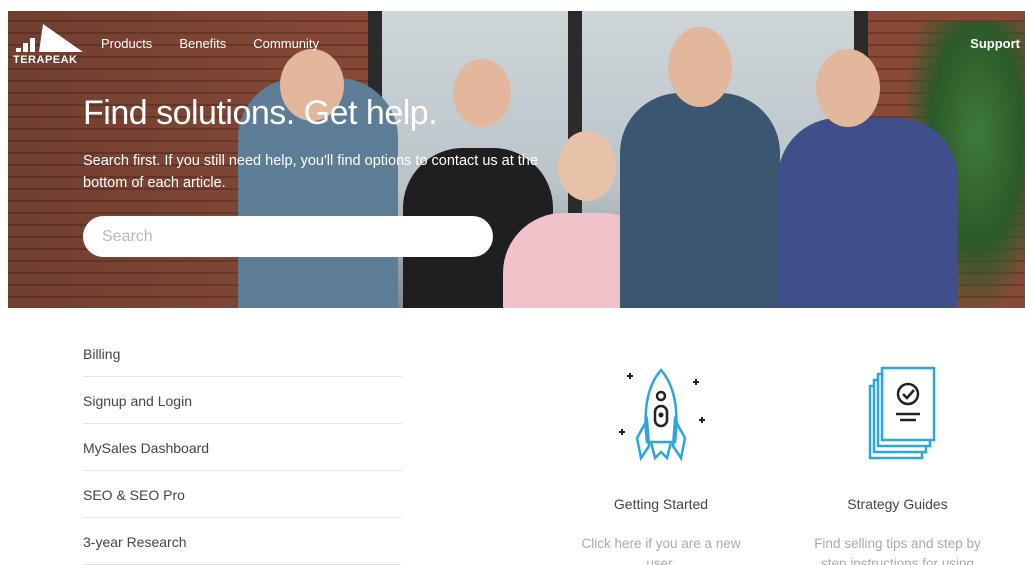 Image resolution: width=1025 pixels, height=565 pixels. What do you see at coordinates (202, 43) in the screenshot?
I see `nav-benefits: Benefits` at bounding box center [202, 43].